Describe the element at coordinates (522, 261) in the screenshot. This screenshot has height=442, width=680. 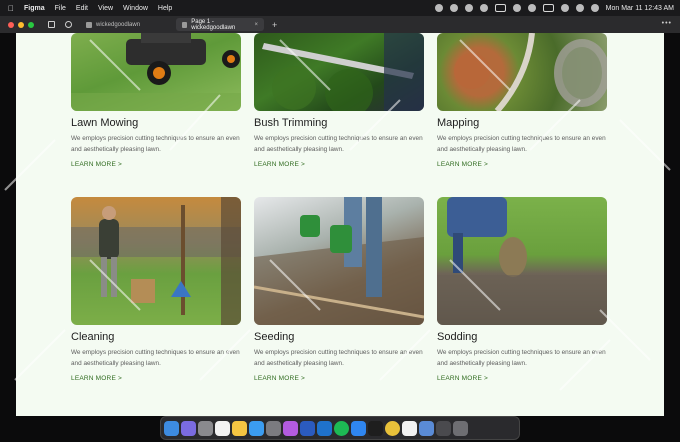
I see `sodding-photo` at that location.